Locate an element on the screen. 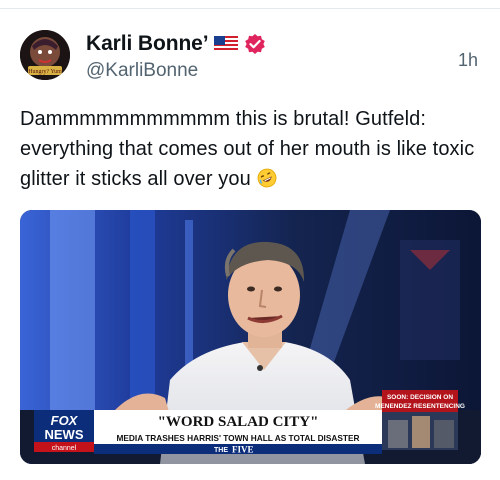 The width and height of the screenshot is (500, 480). avatar-caption: Hungry? Yum is located at coordinates (45, 72).